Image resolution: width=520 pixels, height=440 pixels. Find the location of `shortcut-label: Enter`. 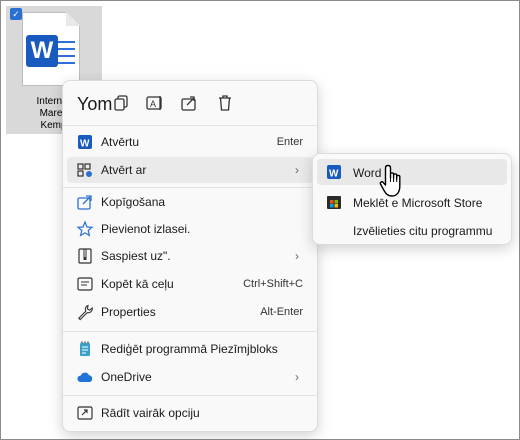

shortcut-label: Enter is located at coordinates (289, 142).